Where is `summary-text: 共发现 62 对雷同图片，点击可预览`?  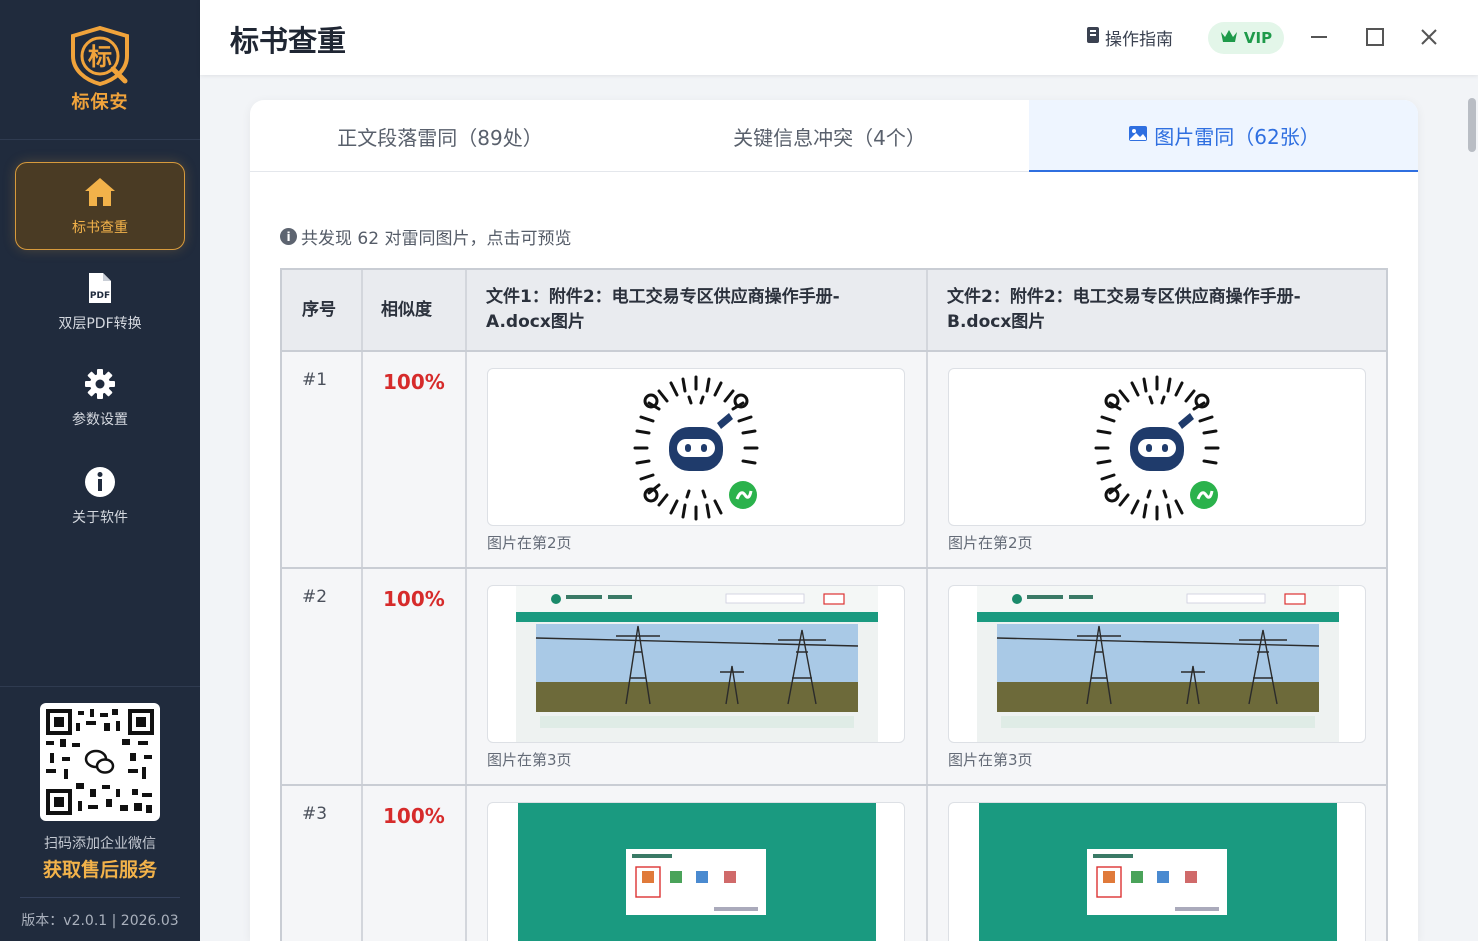 summary-text: 共发现 62 对雷同图片，点击可预览 is located at coordinates (436, 239).